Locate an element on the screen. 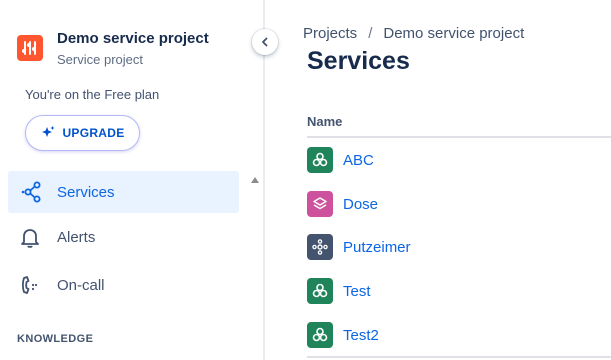 The width and height of the screenshot is (611, 360). plan-status-text: You're on the Free plan is located at coordinates (92, 94).